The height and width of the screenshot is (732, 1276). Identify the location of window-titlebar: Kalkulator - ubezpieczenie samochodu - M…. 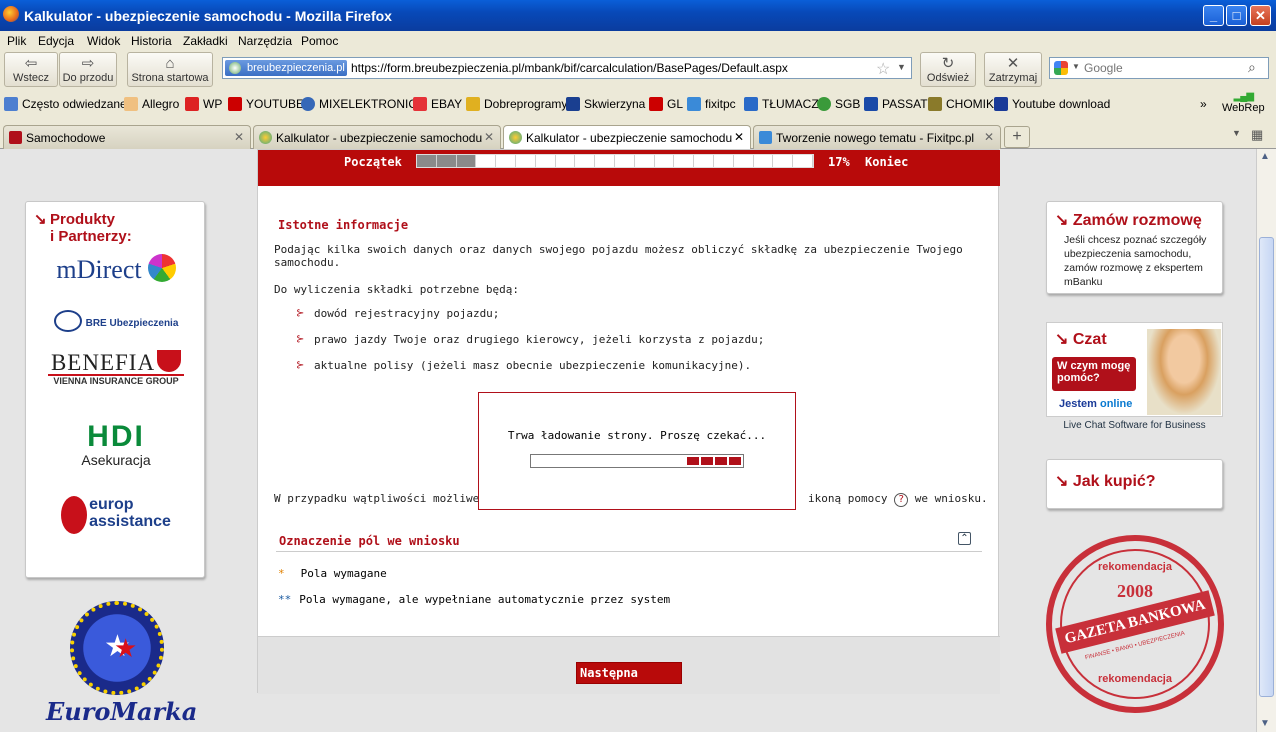
(638, 15).